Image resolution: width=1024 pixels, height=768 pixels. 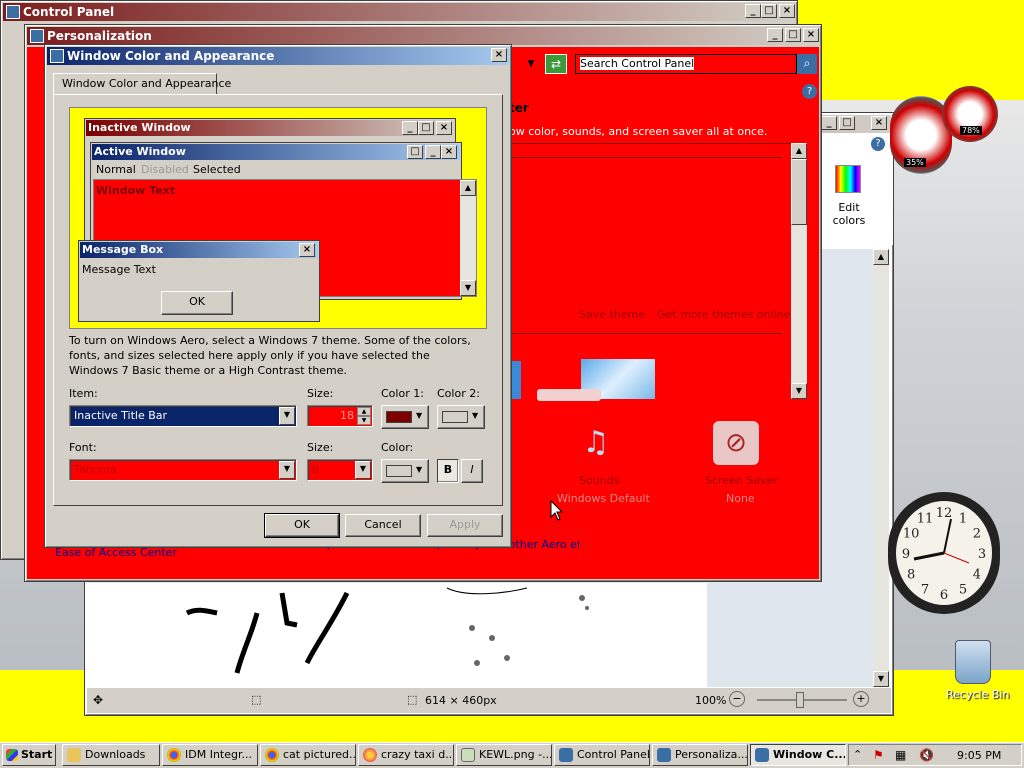 What do you see at coordinates (405, 471) in the screenshot?
I see `font-color-picker: ▼` at bounding box center [405, 471].